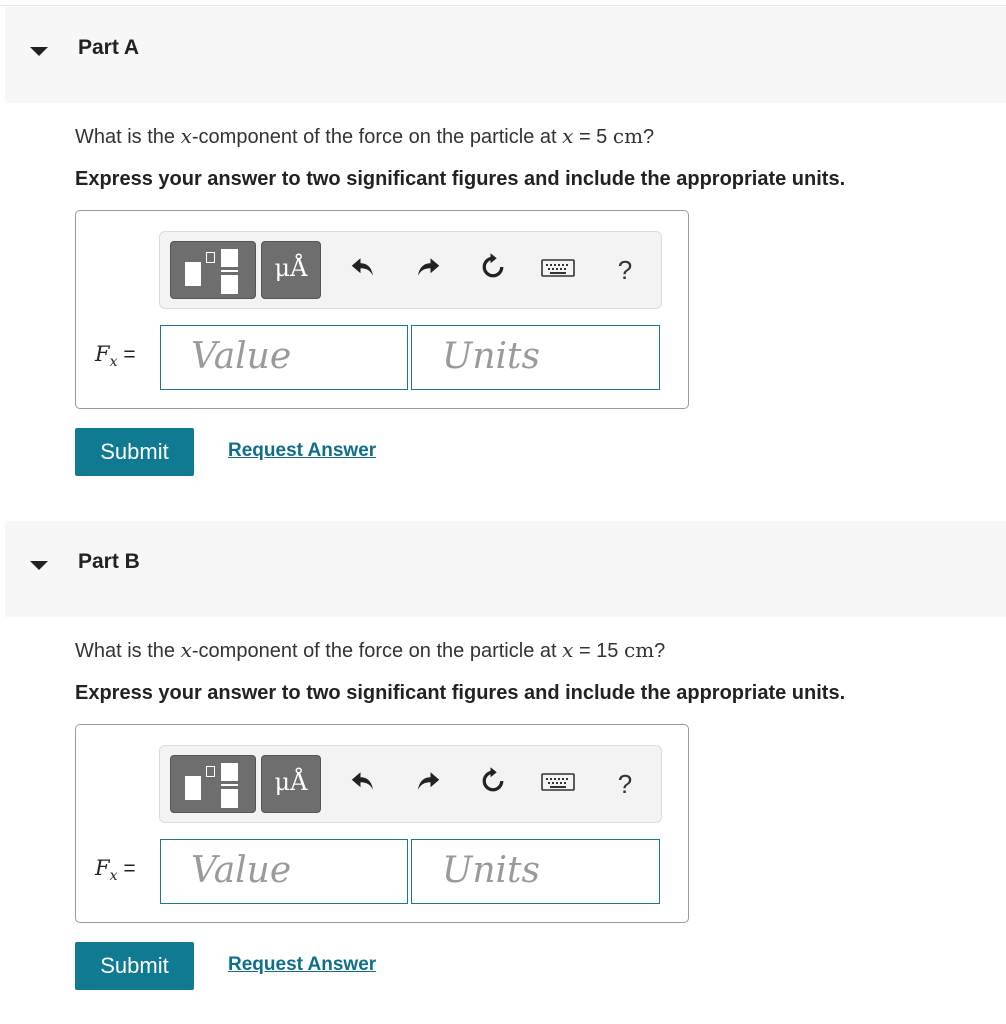 The height and width of the screenshot is (1024, 1006). I want to click on part-a-header: Part A, so click(505, 55).